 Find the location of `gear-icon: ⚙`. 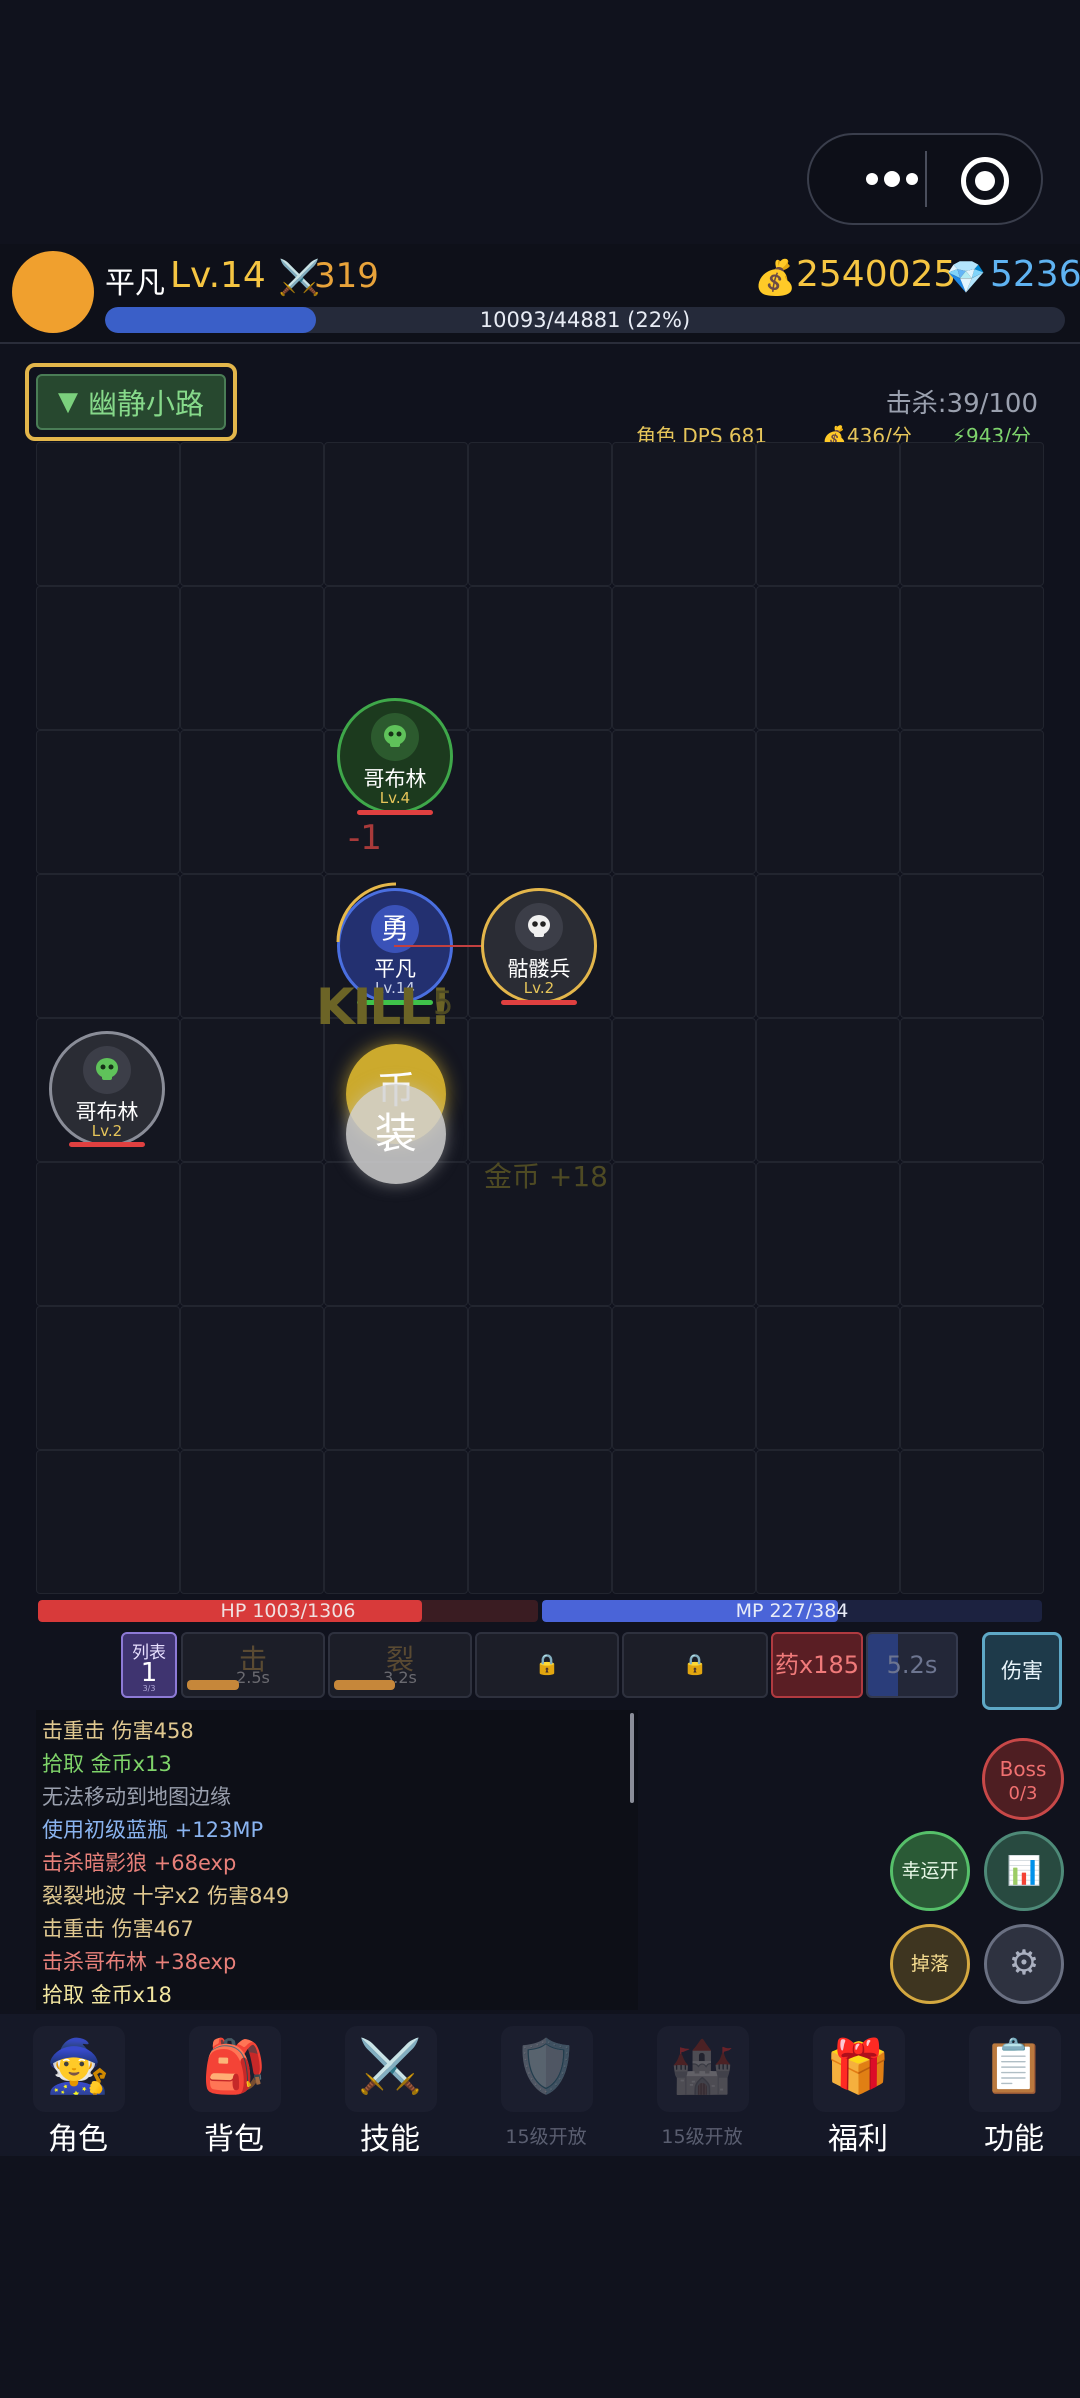

gear-icon: ⚙ is located at coordinates (1024, 1963).